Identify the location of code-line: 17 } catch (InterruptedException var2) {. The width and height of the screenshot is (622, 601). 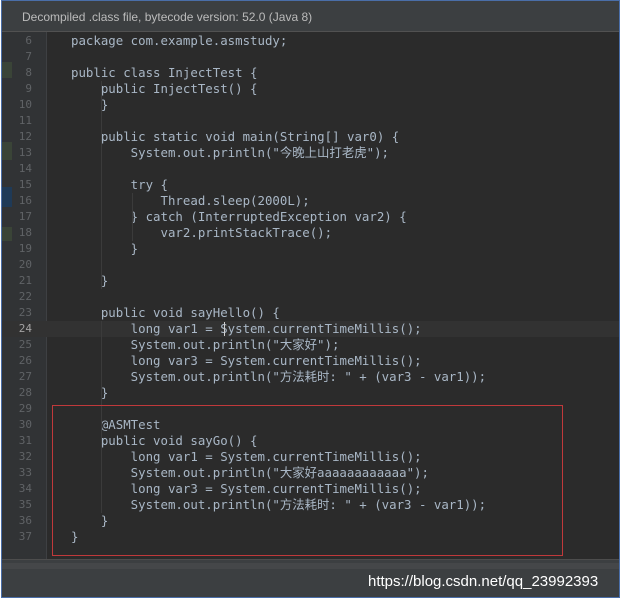
(310, 217).